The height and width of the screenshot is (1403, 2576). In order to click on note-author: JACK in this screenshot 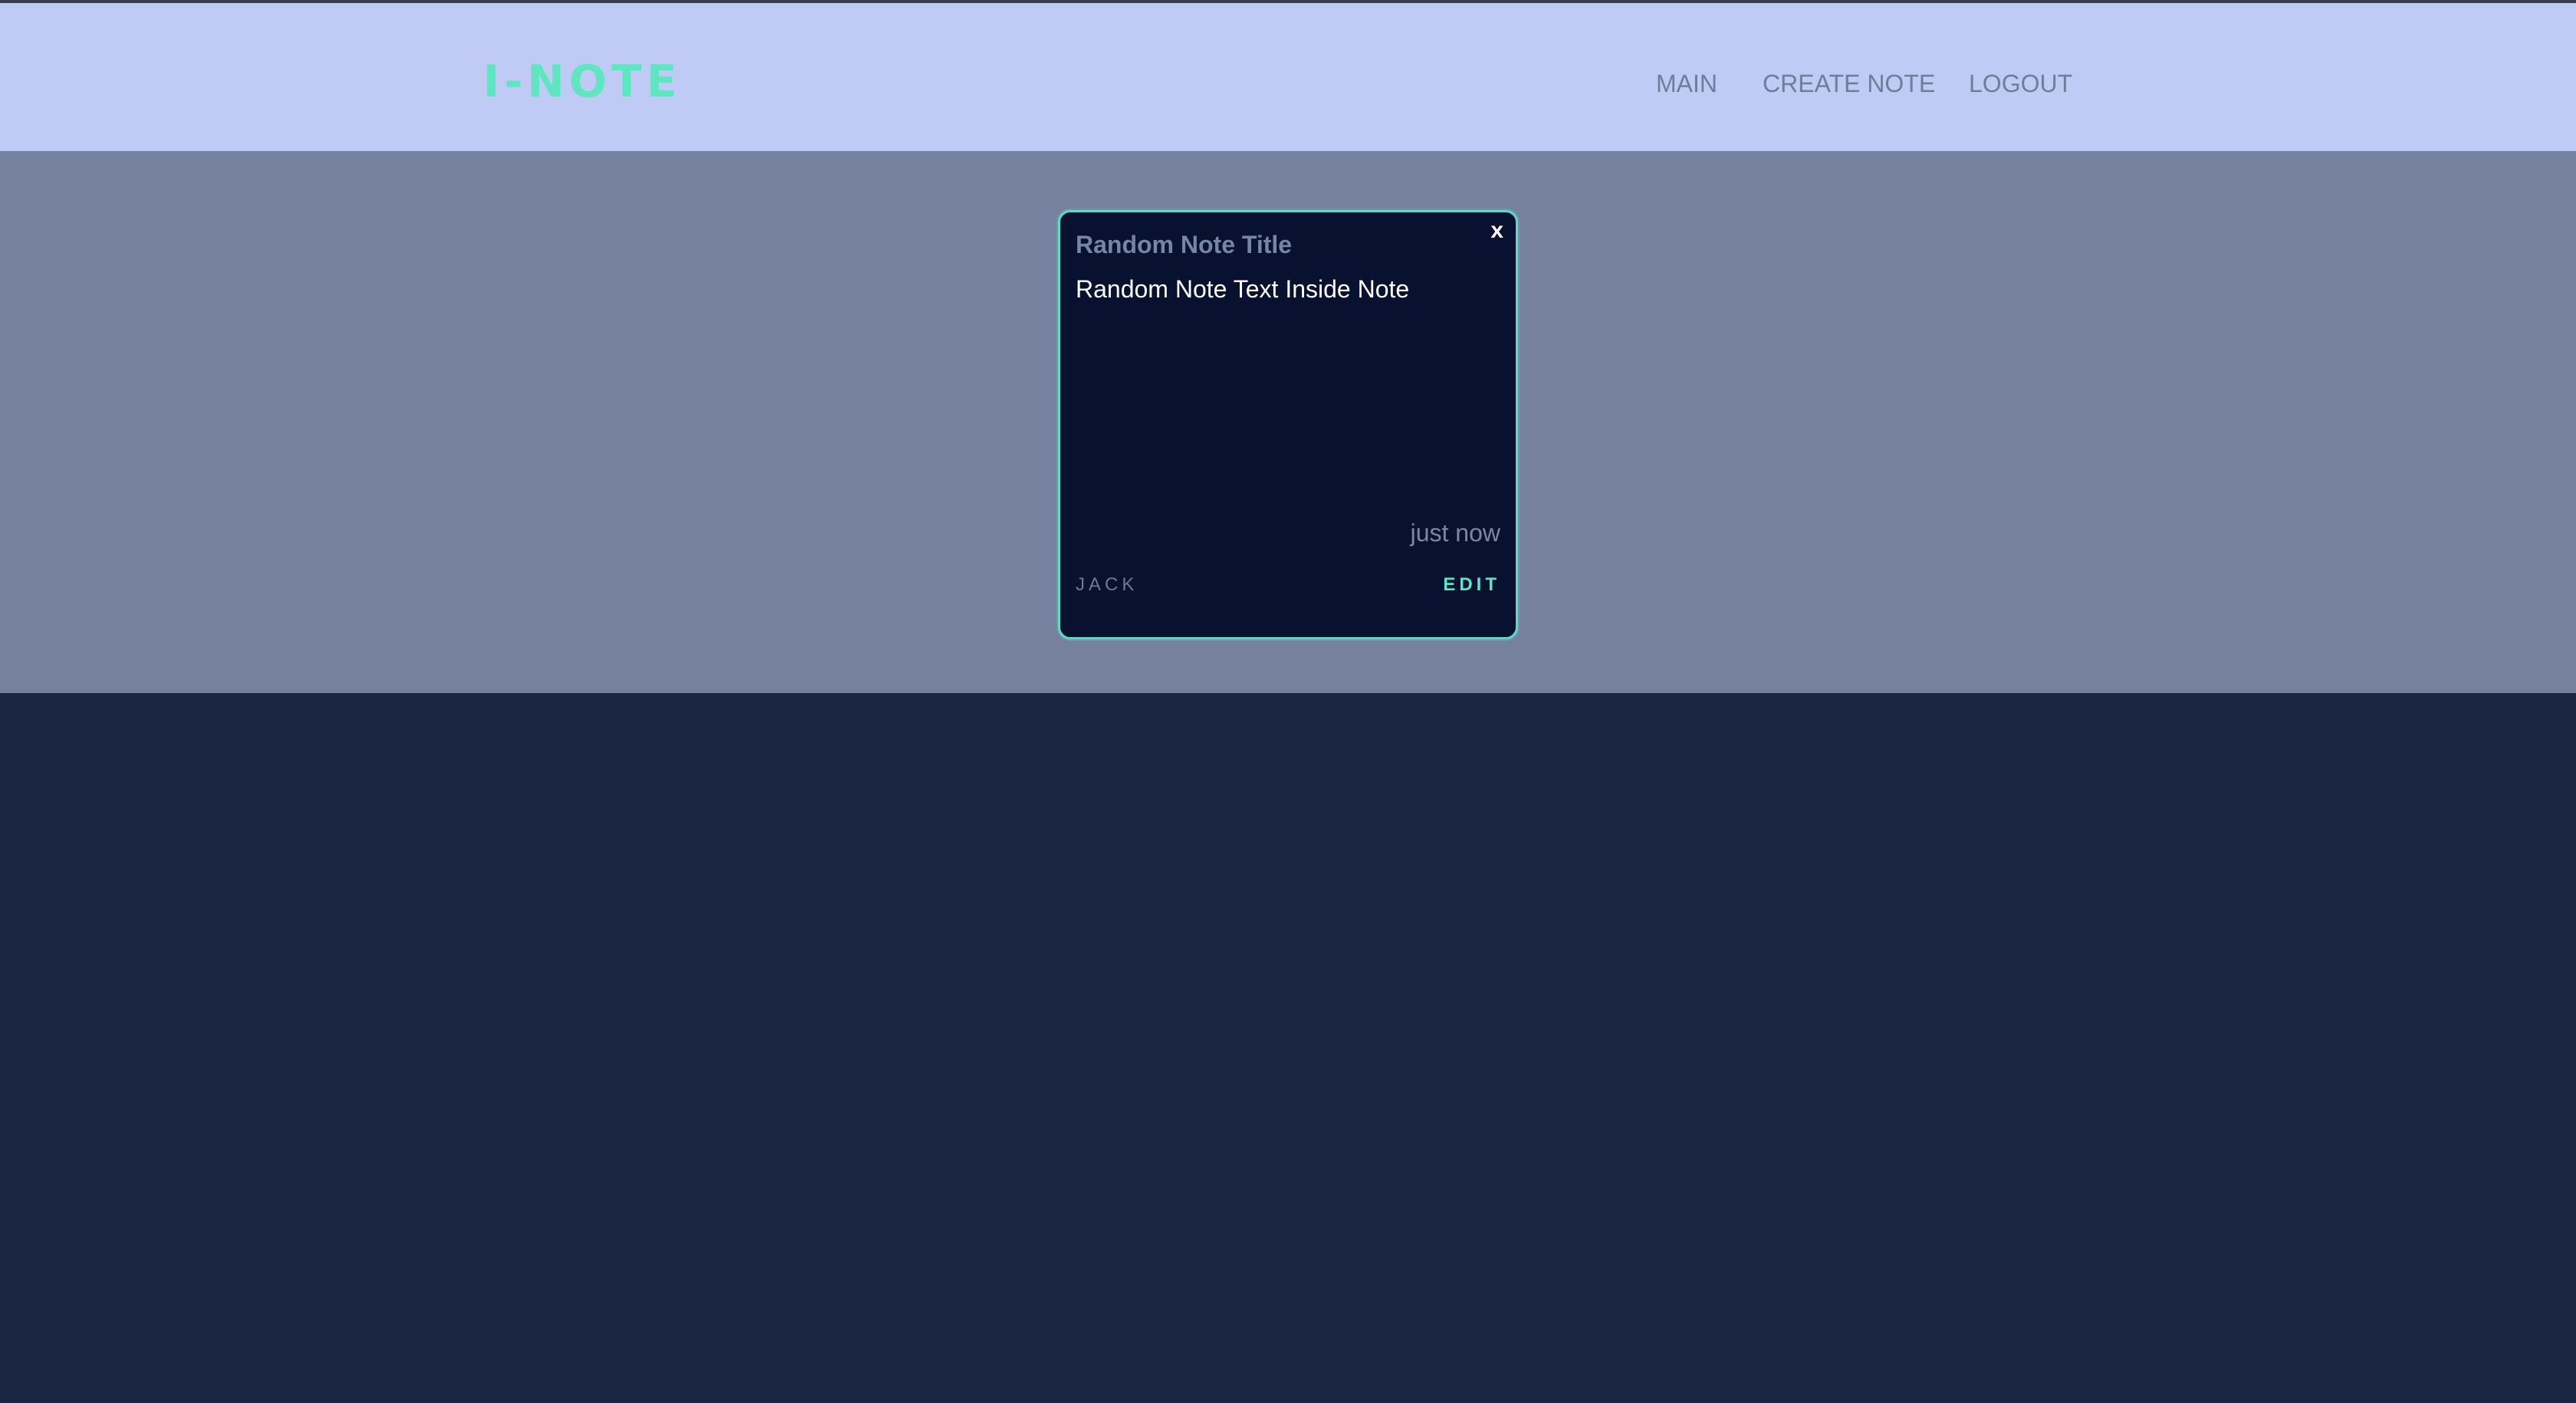, I will do `click(1107, 585)`.